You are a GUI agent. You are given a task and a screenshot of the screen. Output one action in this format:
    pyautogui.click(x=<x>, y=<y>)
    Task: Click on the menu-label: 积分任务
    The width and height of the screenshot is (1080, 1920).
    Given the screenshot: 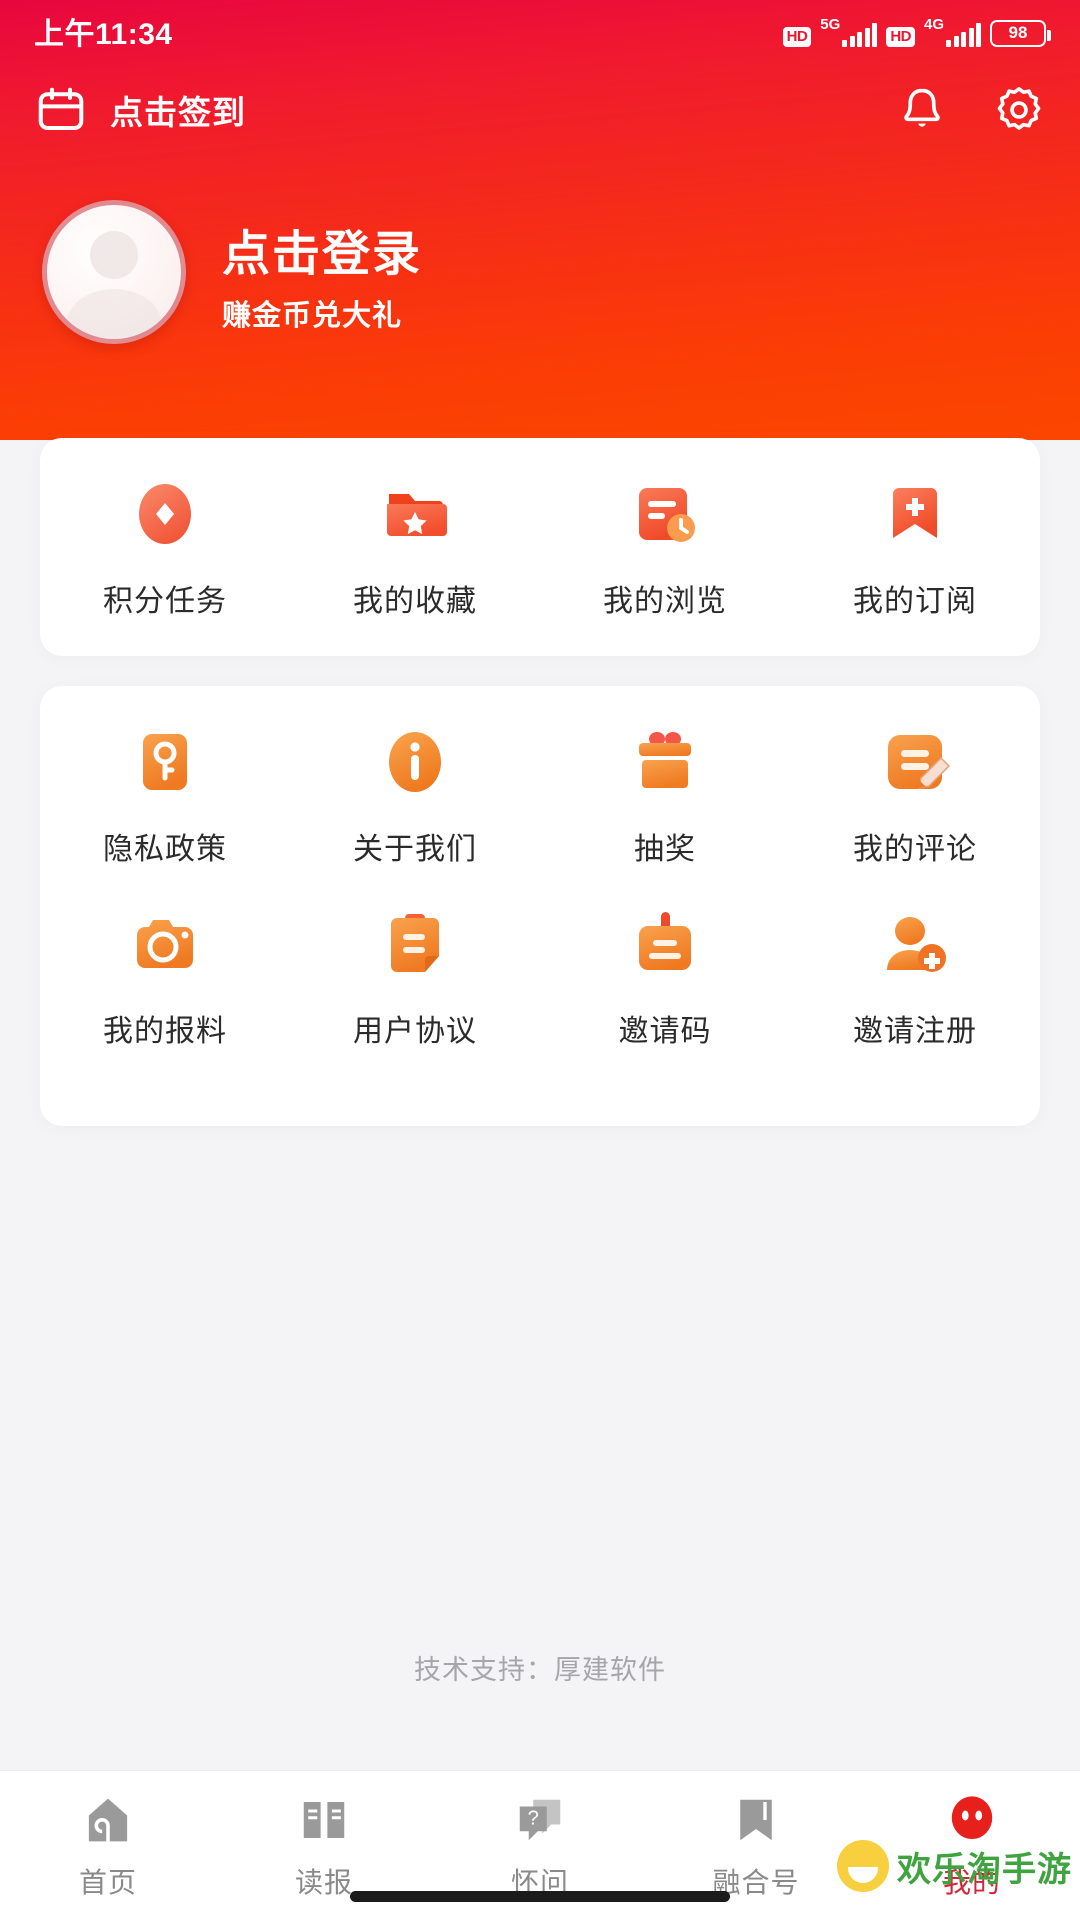 What is the action you would take?
    pyautogui.click(x=165, y=601)
    